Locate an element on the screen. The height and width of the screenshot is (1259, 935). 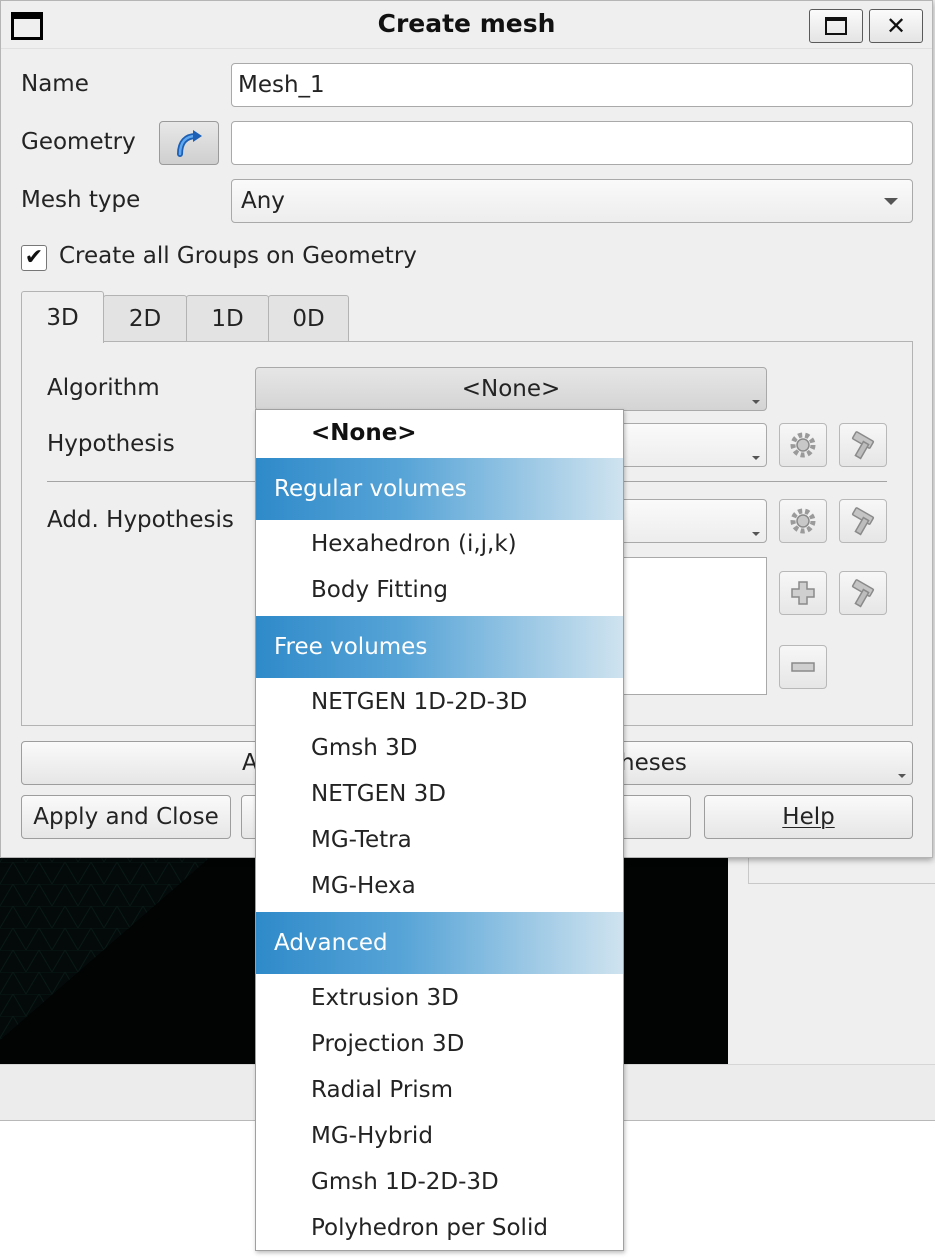
close-button: ✕ is located at coordinates (896, 26).